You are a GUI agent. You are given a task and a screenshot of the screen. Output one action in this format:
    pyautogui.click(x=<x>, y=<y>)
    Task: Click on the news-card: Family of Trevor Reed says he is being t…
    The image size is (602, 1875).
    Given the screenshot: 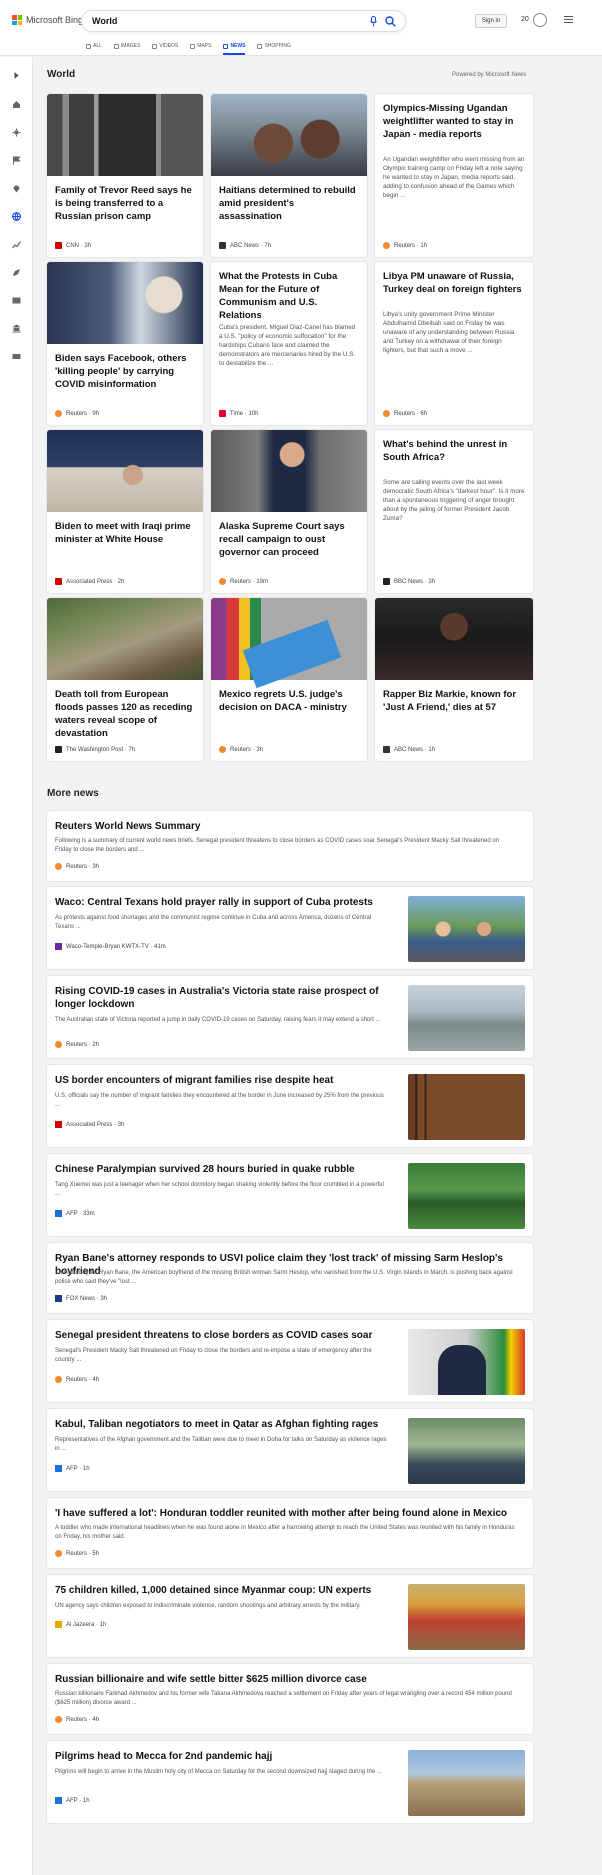 What is the action you would take?
    pyautogui.click(x=125, y=175)
    